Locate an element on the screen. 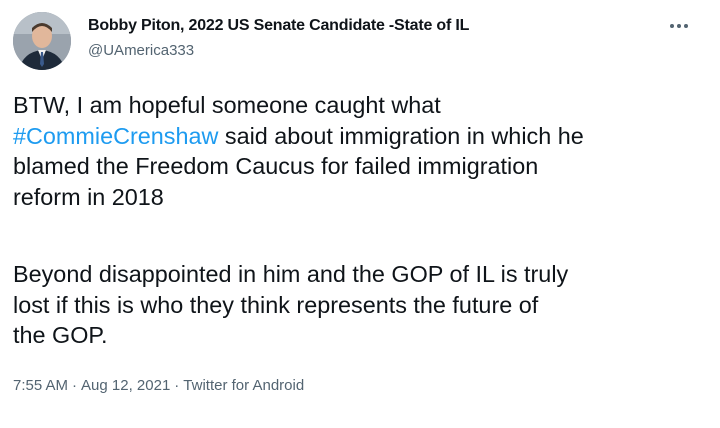 This screenshot has width=720, height=428. tweet-text-line: reform in 2018 is located at coordinates (88, 196).